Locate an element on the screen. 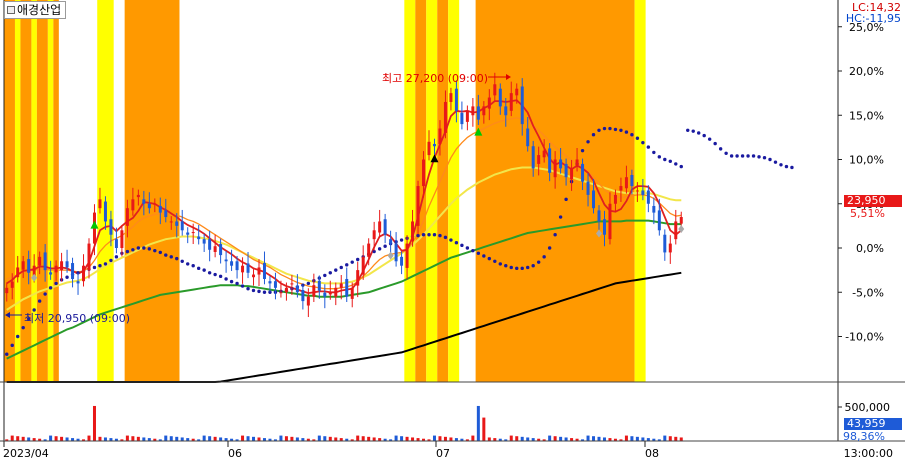  current-price-tag: 23,950 is located at coordinates (873, 201).